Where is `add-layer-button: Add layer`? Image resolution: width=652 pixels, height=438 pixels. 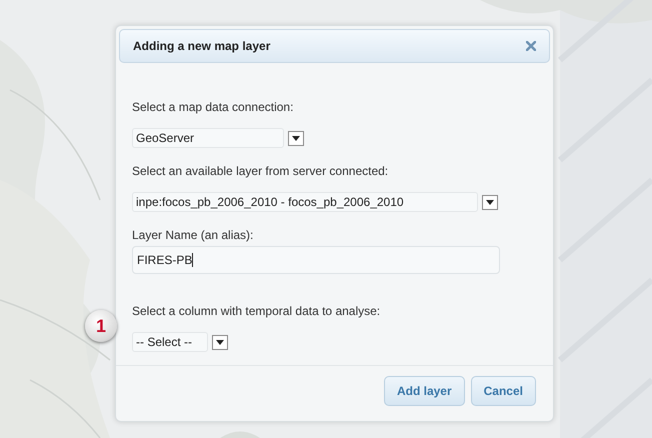
add-layer-button: Add layer is located at coordinates (424, 391).